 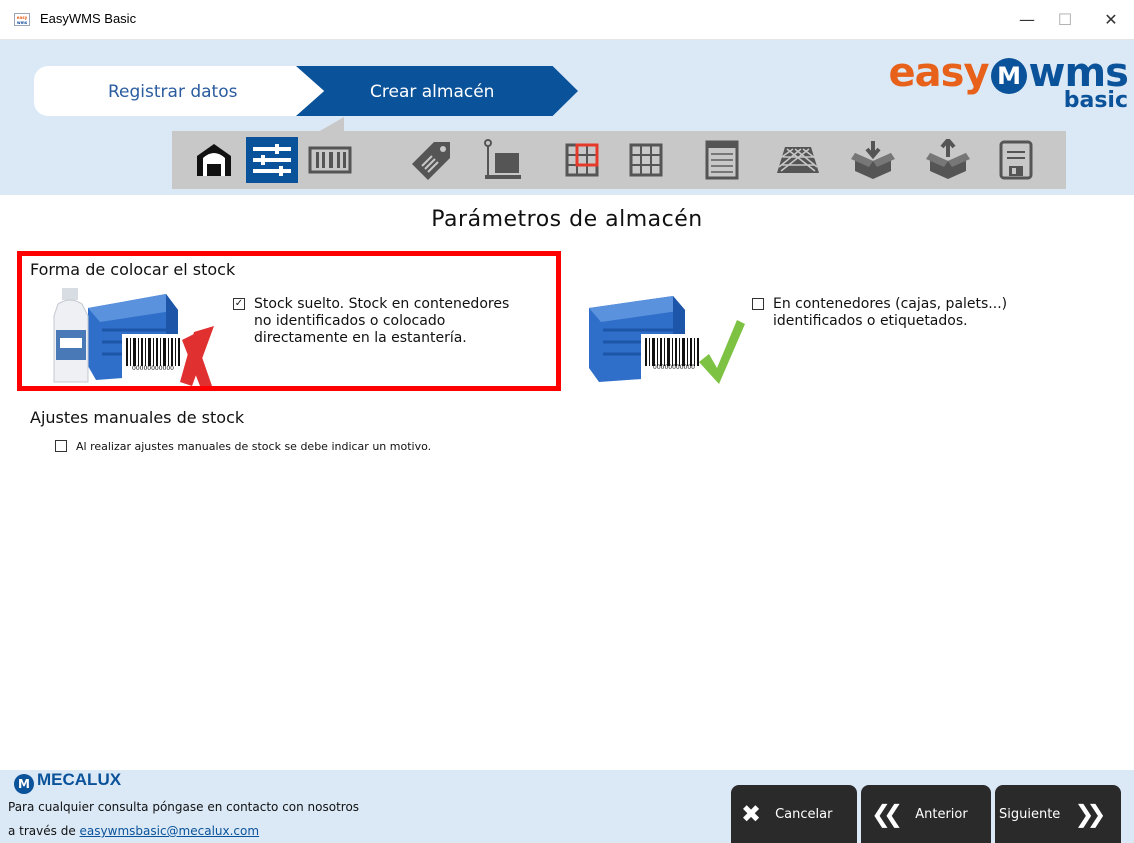 I want to click on pallet-icon, so click(x=501, y=160).